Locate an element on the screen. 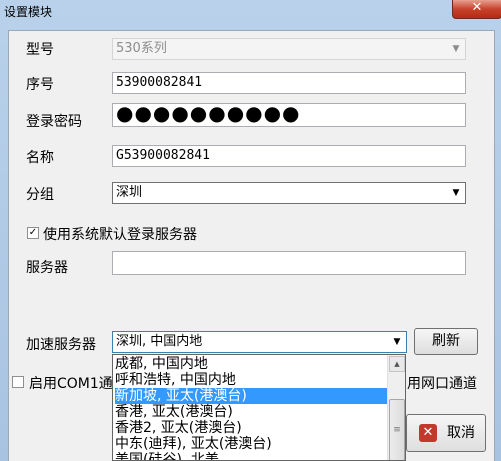 The image size is (501, 461). window-title: 设置模块 is located at coordinates (28, 12).